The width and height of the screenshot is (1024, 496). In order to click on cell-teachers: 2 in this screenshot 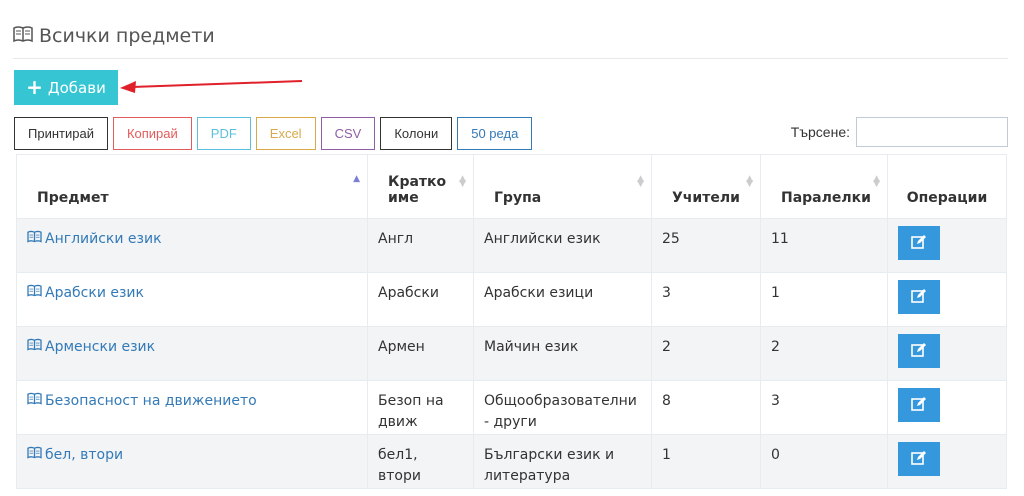, I will do `click(706, 353)`.